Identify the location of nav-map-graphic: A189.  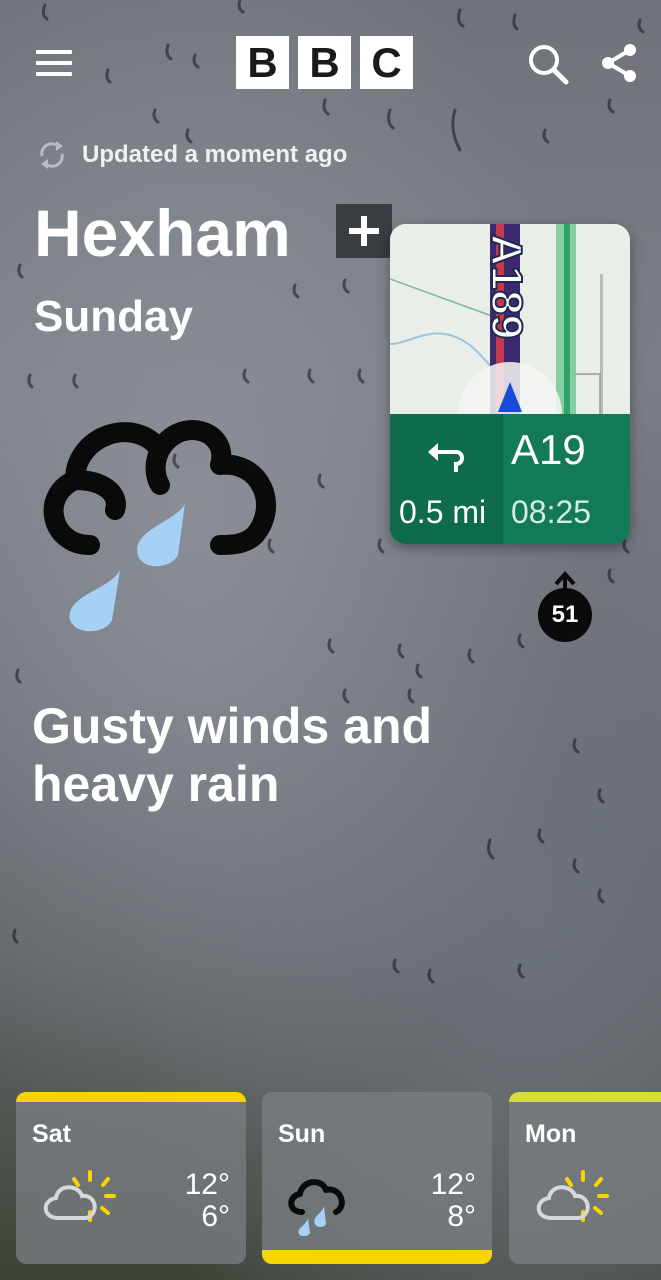
(510, 345).